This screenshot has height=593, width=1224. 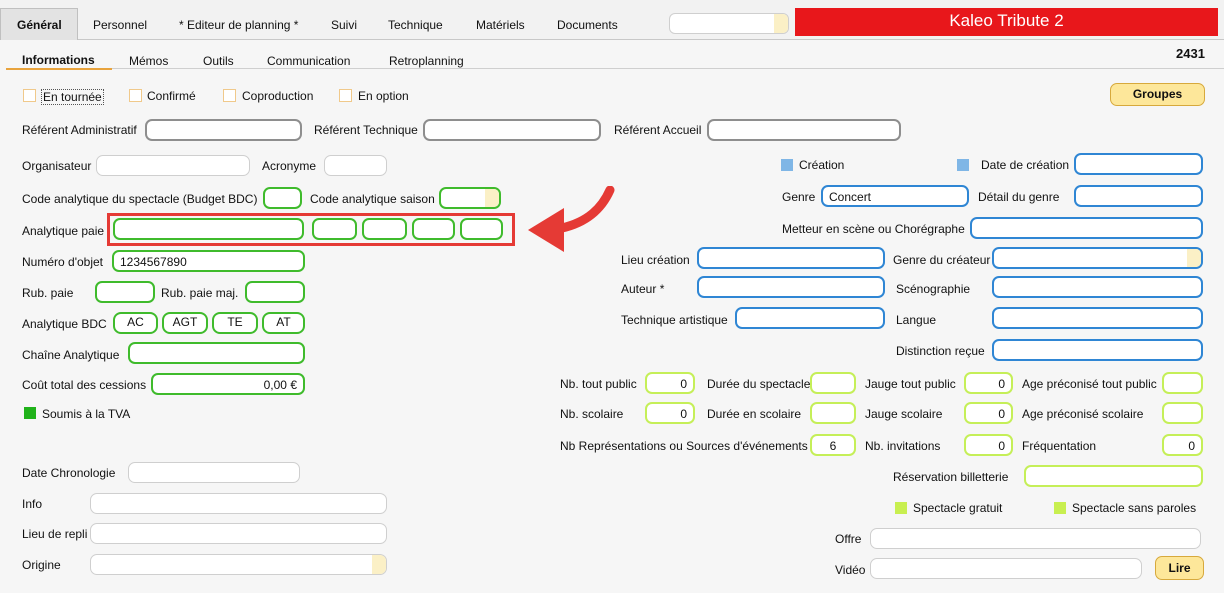 I want to click on rub-paie-label: Rub. paie, so click(x=48, y=293).